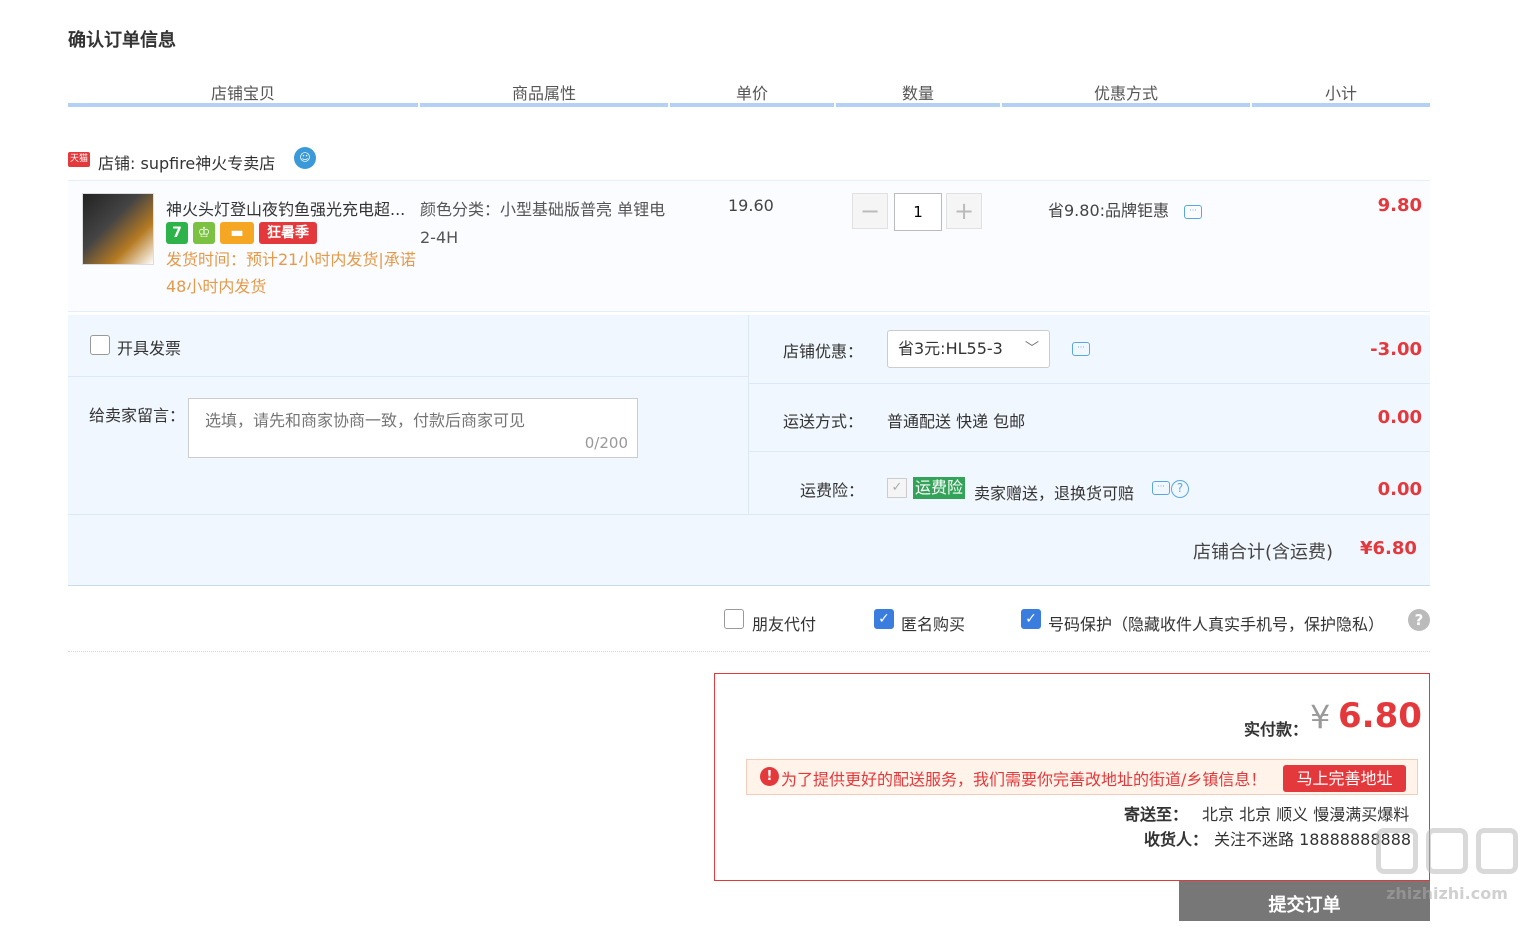 This screenshot has width=1525, height=931. What do you see at coordinates (823, 351) in the screenshot?
I see `store-coupon-label: 店铺优惠：` at bounding box center [823, 351].